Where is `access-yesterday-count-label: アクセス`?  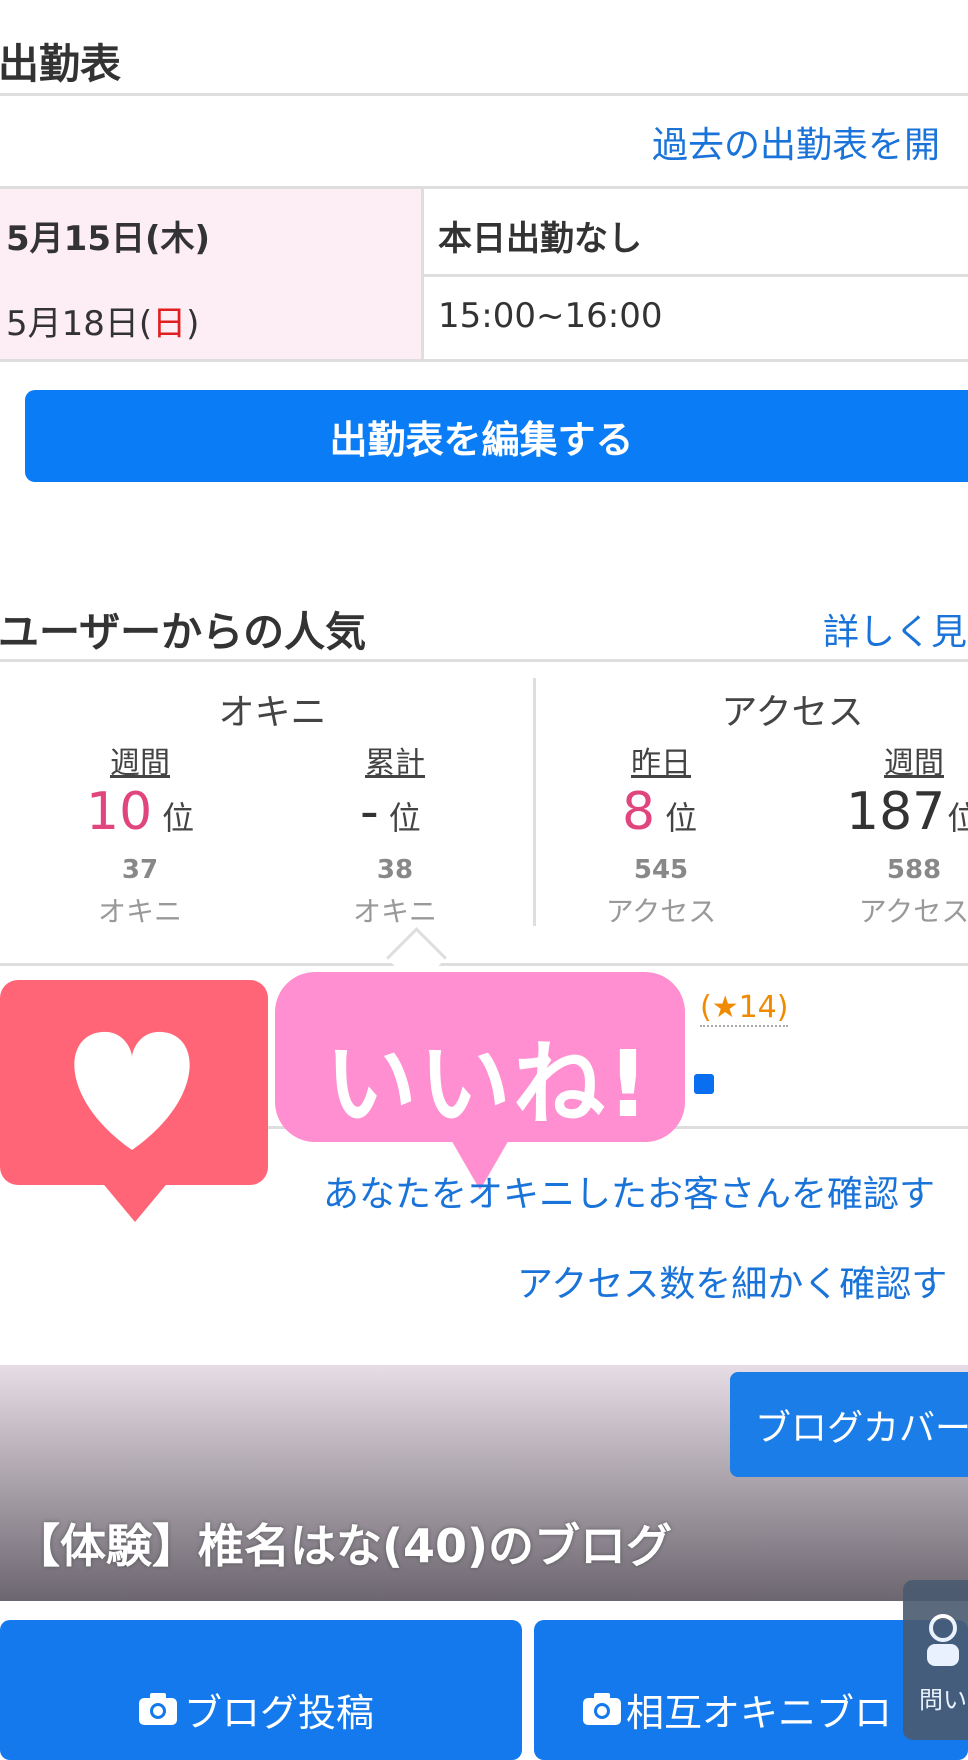
access-yesterday-count-label: アクセス is located at coordinates (661, 911).